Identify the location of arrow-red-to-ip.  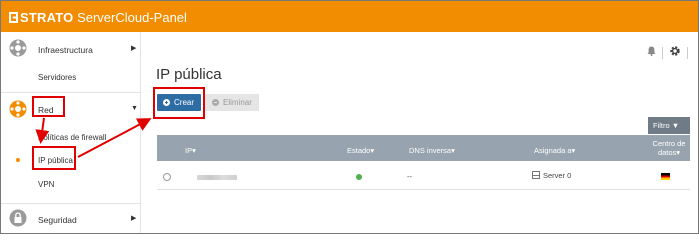
(42, 130).